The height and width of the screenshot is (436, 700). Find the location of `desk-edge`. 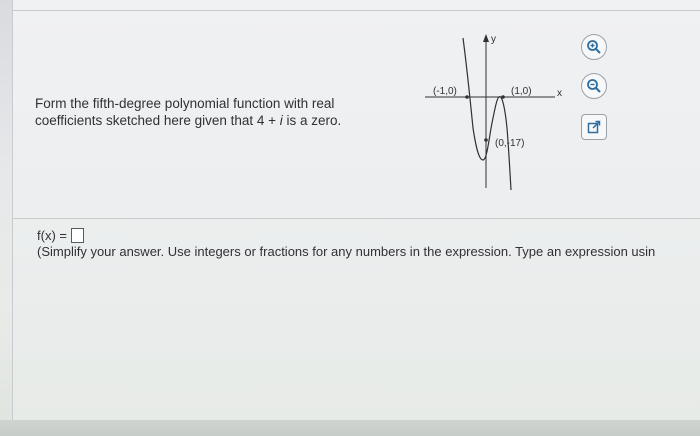

desk-edge is located at coordinates (350, 428).